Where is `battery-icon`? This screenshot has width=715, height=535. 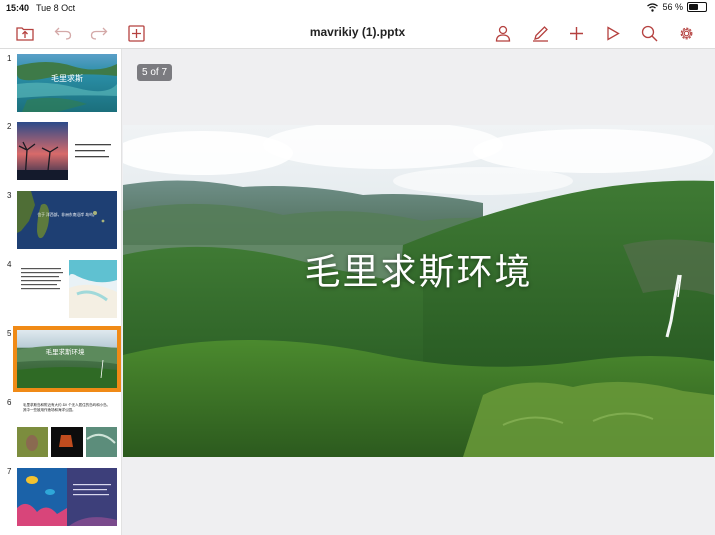 battery-icon is located at coordinates (697, 7).